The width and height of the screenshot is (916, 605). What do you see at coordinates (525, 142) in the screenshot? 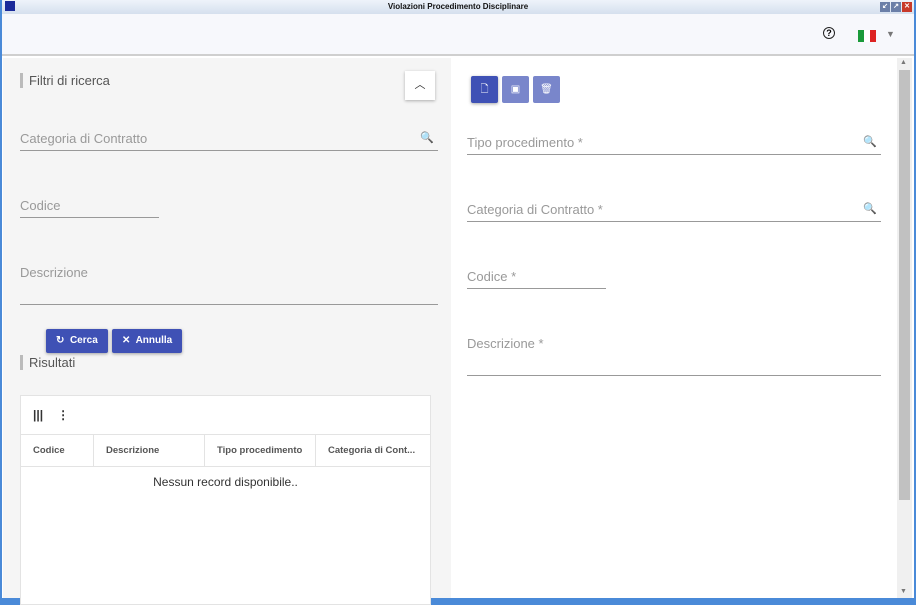
I see `tipo-placeholder: Tipo procedimento *` at bounding box center [525, 142].